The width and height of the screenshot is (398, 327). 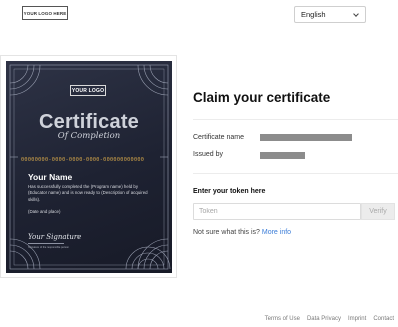 I want to click on chevron-down-icon, so click(x=356, y=14).